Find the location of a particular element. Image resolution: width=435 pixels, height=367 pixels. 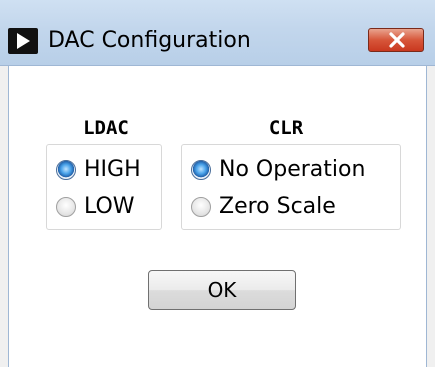

window-title: DAC Configuration is located at coordinates (149, 40).